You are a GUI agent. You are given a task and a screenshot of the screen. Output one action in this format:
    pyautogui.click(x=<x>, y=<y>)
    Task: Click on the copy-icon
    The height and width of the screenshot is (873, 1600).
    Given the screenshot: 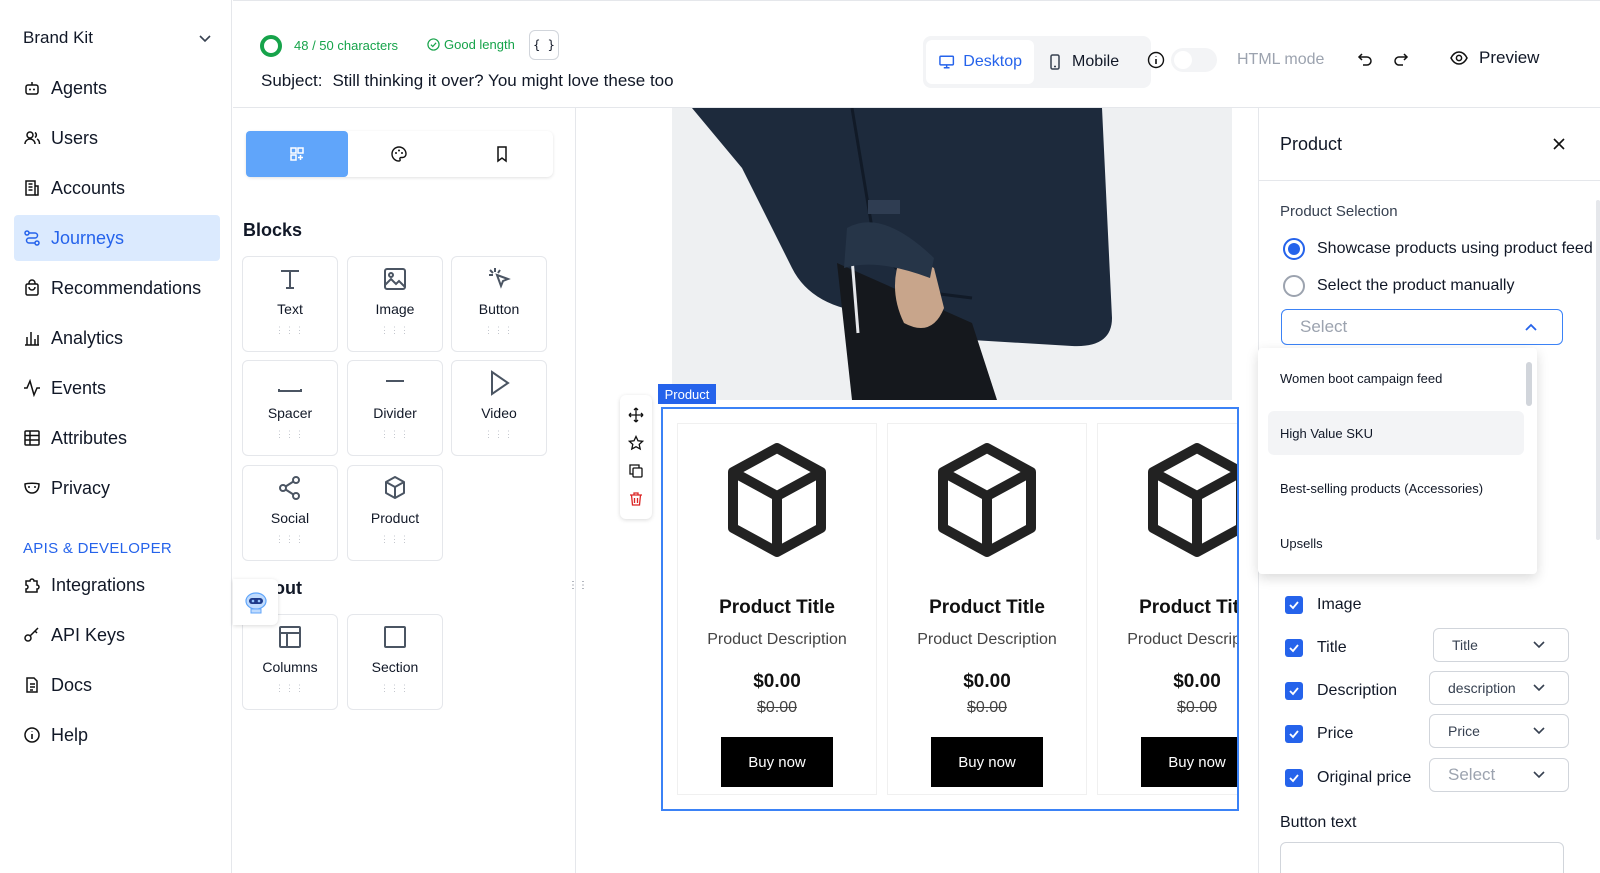 What is the action you would take?
    pyautogui.click(x=636, y=471)
    